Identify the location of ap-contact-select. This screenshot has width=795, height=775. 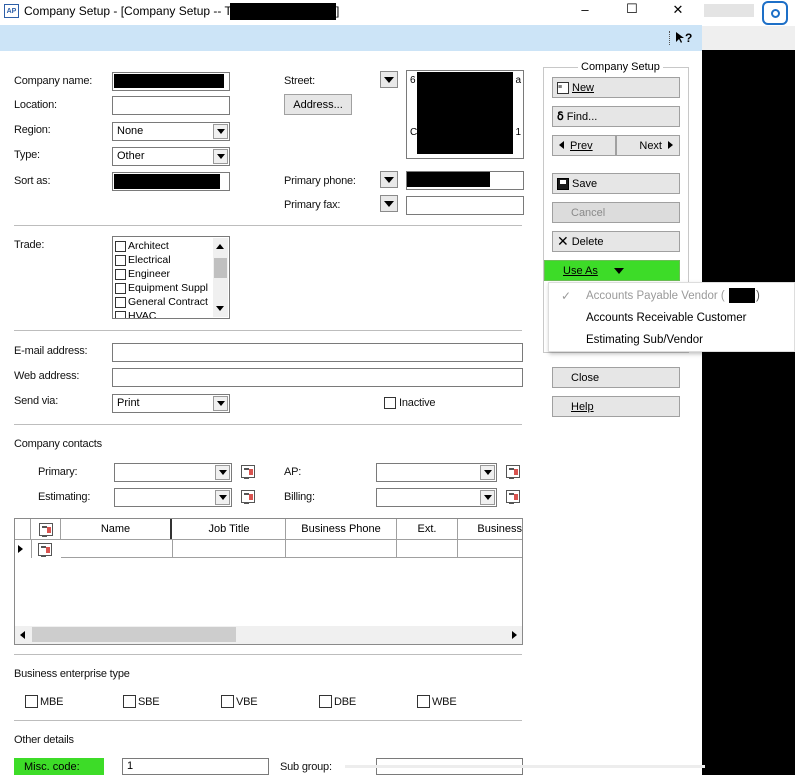
(436, 472).